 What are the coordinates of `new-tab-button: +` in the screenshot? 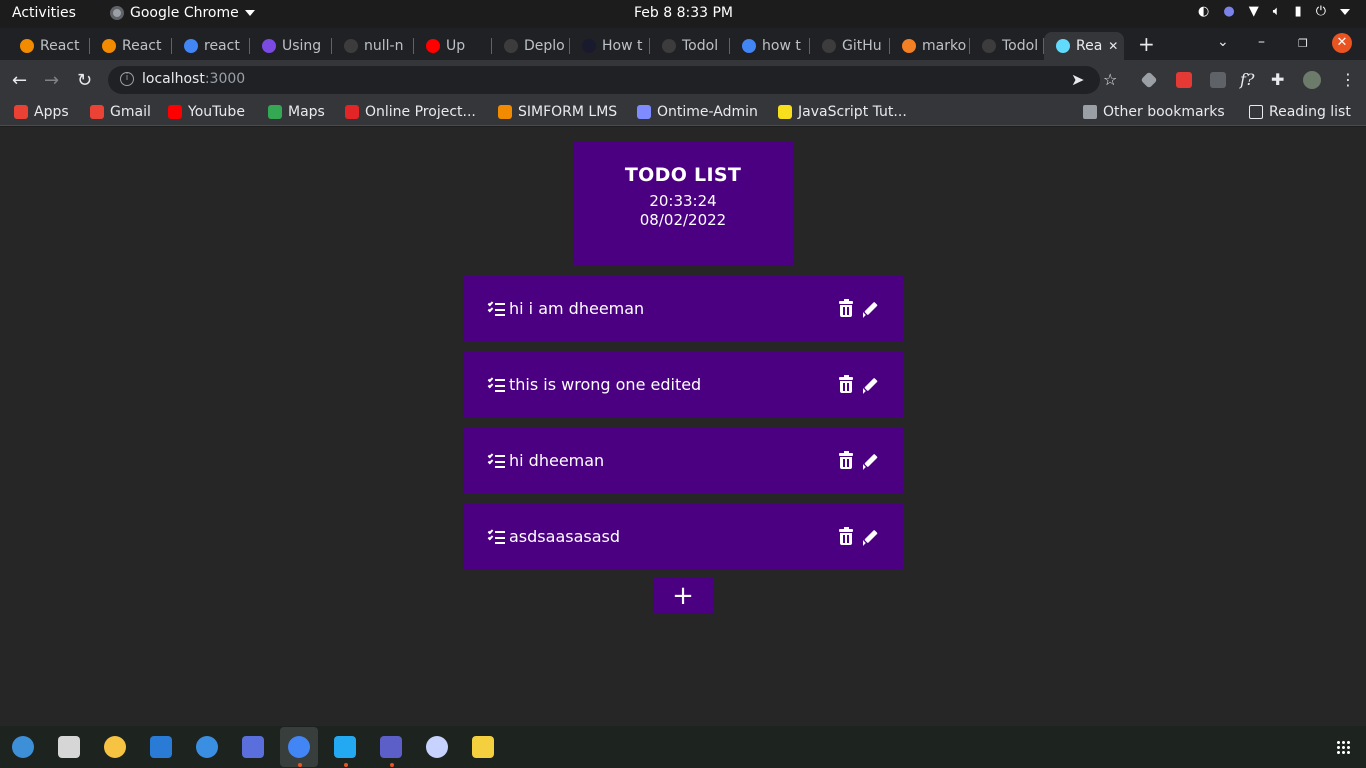 It's located at (1146, 44).